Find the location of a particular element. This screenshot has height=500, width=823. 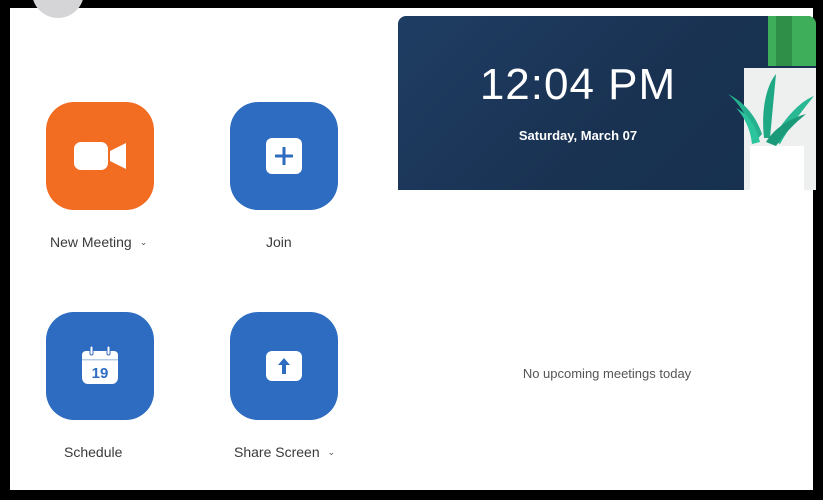

calendar-icon: 19 is located at coordinates (100, 364).